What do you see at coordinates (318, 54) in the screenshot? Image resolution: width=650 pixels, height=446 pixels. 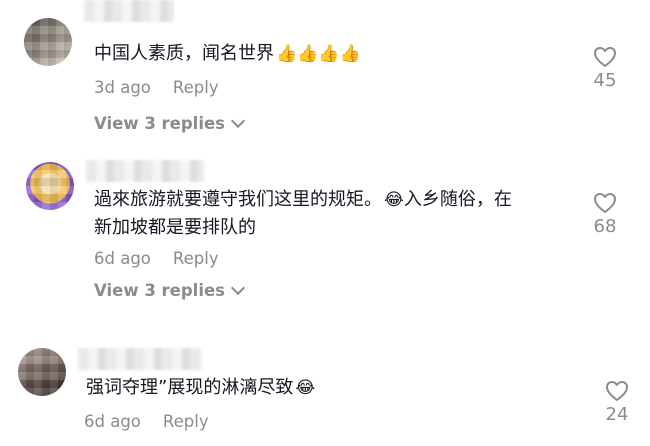 I see `thumbs-up-emoji: 👍👍👍👍` at bounding box center [318, 54].